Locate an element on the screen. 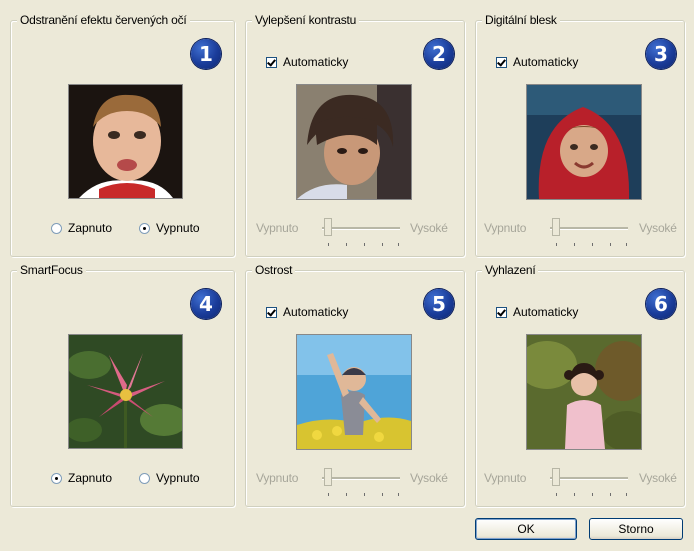 Image resolution: width=694 pixels, height=551 pixels. smartfocus-off-radio is located at coordinates (144, 478).